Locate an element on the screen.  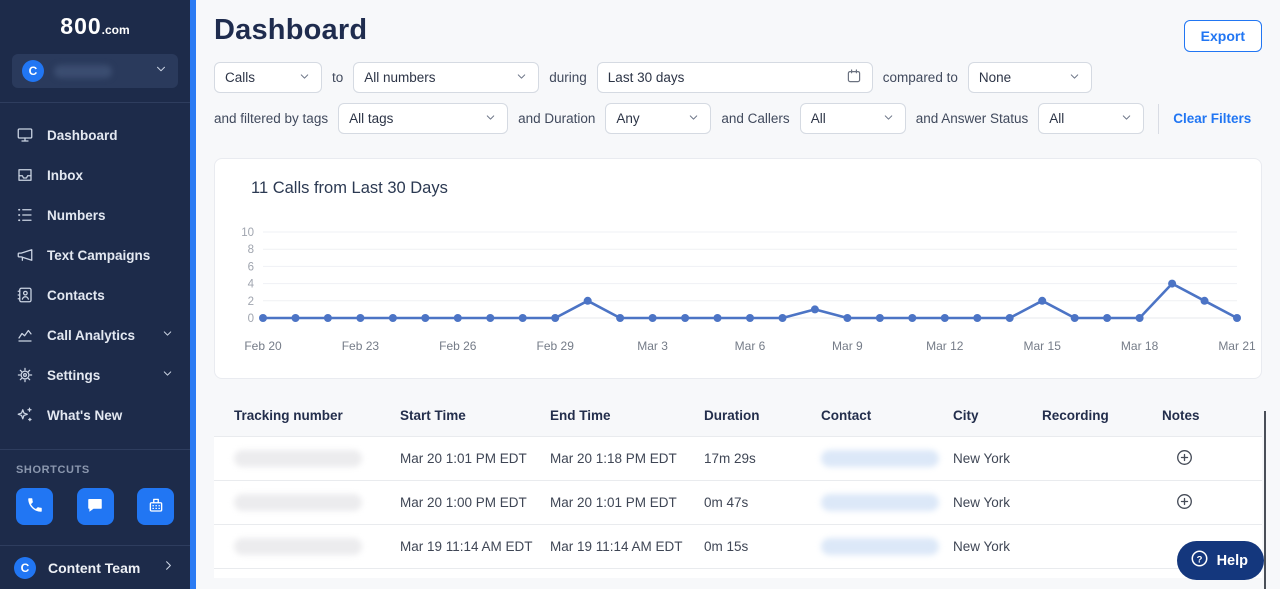
numbers-select: All numbers is located at coordinates (446, 77).